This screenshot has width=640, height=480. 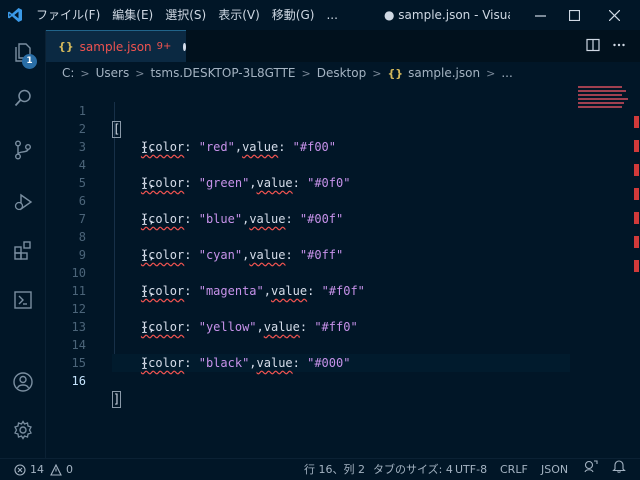 I want to click on tab-size: タブのサイズ: 4, so click(x=413, y=469).